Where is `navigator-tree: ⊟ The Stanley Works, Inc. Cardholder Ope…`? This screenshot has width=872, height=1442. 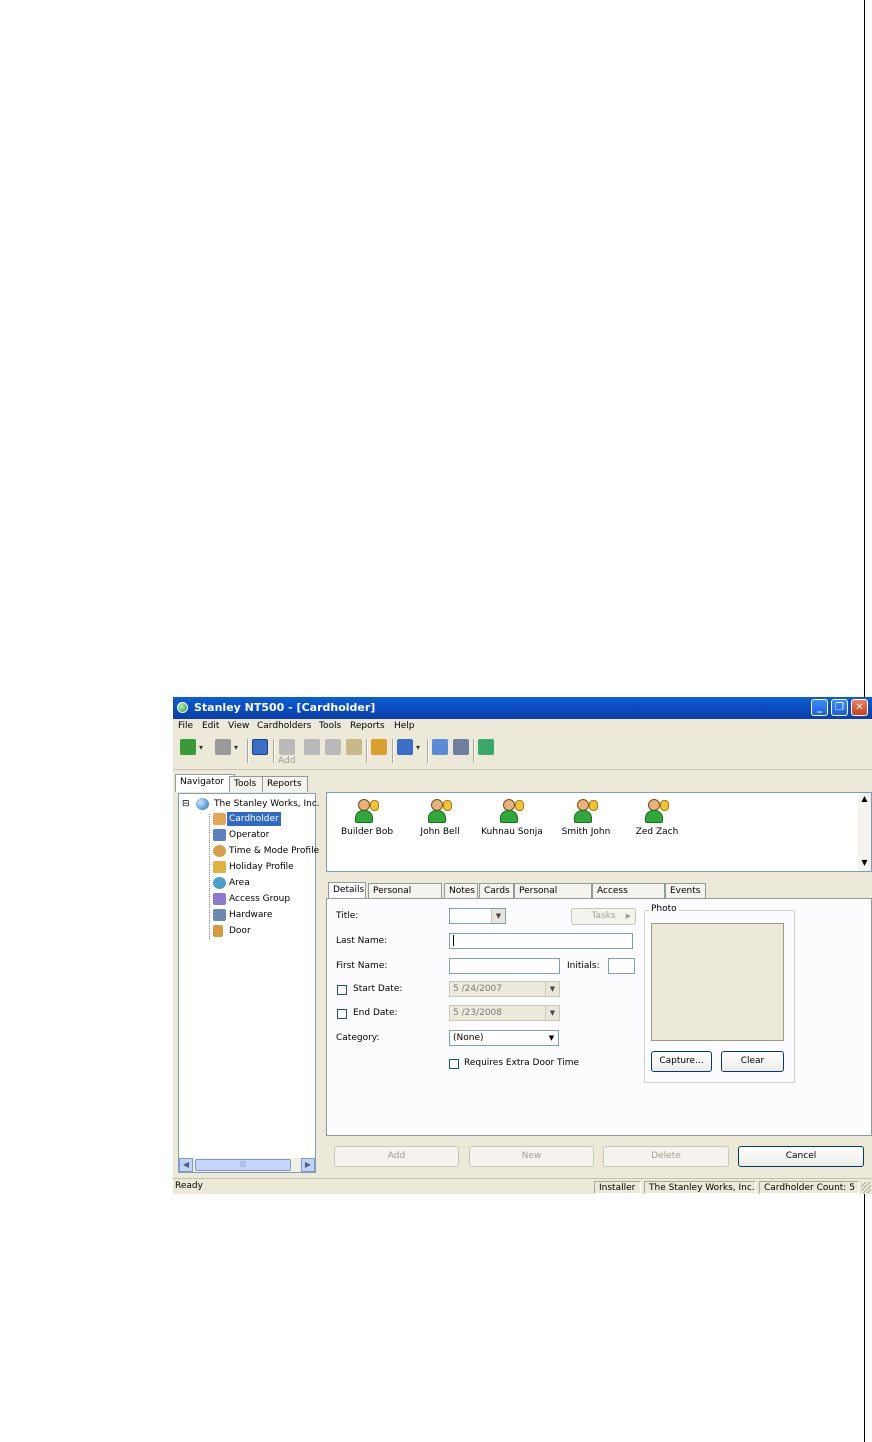 navigator-tree: ⊟ The Stanley Works, Inc. Cardholder Ope… is located at coordinates (249, 983).